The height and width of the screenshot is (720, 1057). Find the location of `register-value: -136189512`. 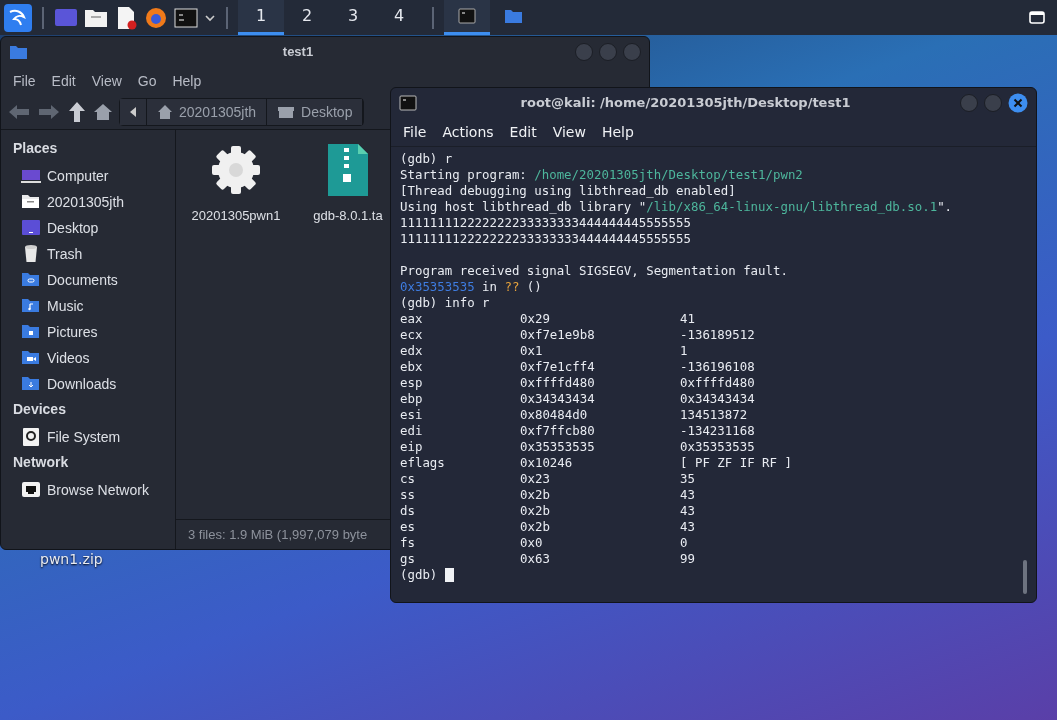

register-value: -136189512 is located at coordinates (718, 335).